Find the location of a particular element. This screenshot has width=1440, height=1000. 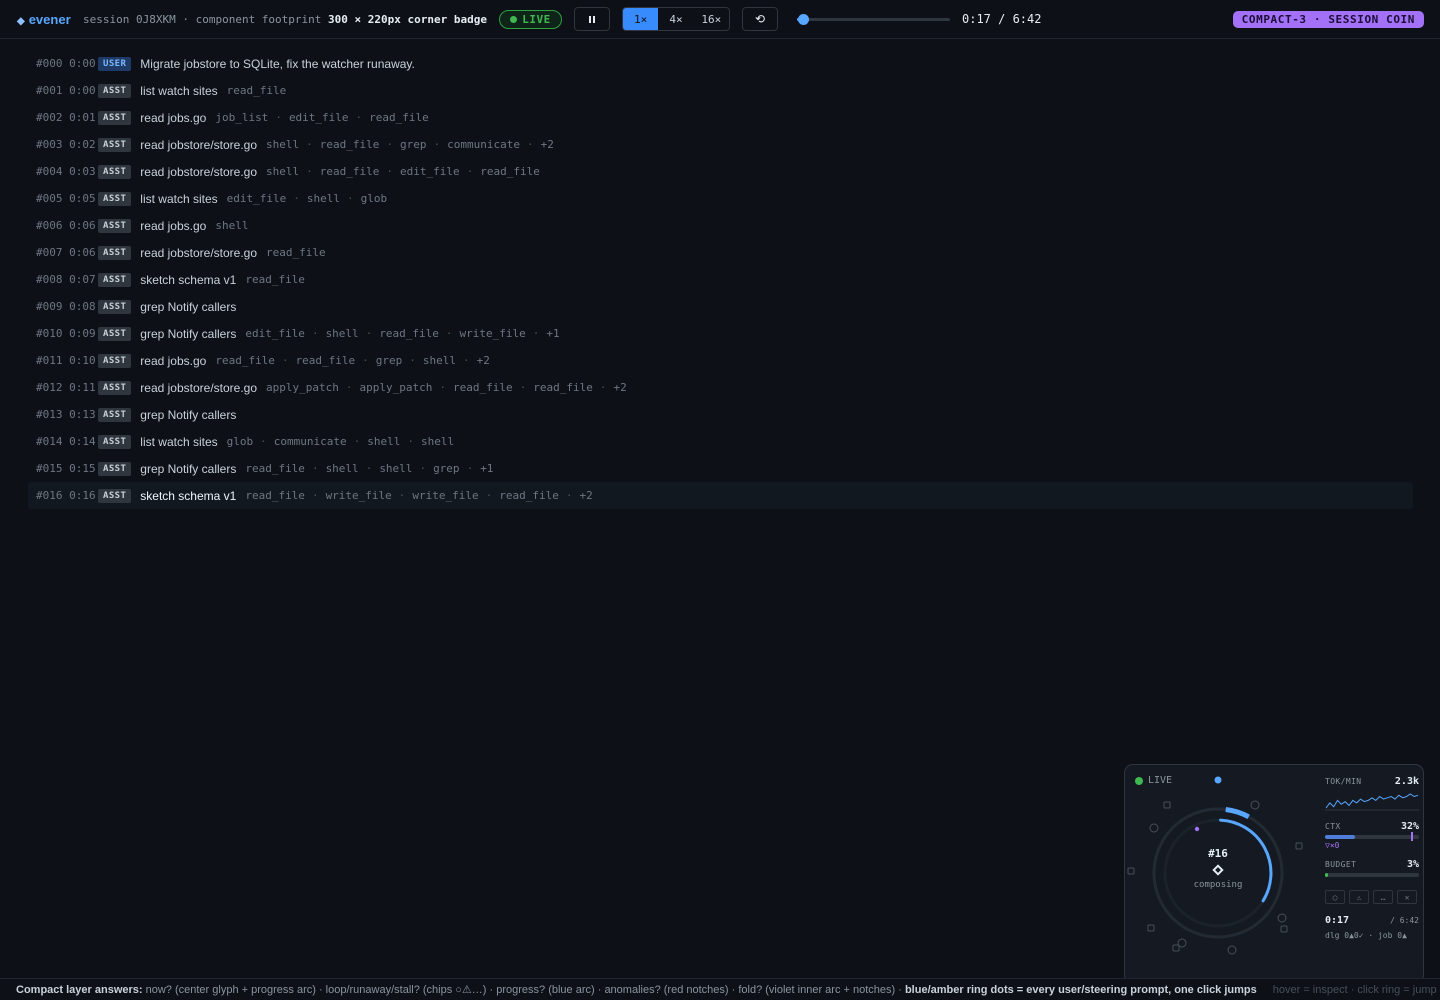

tool-name: write_file is located at coordinates (358, 495).